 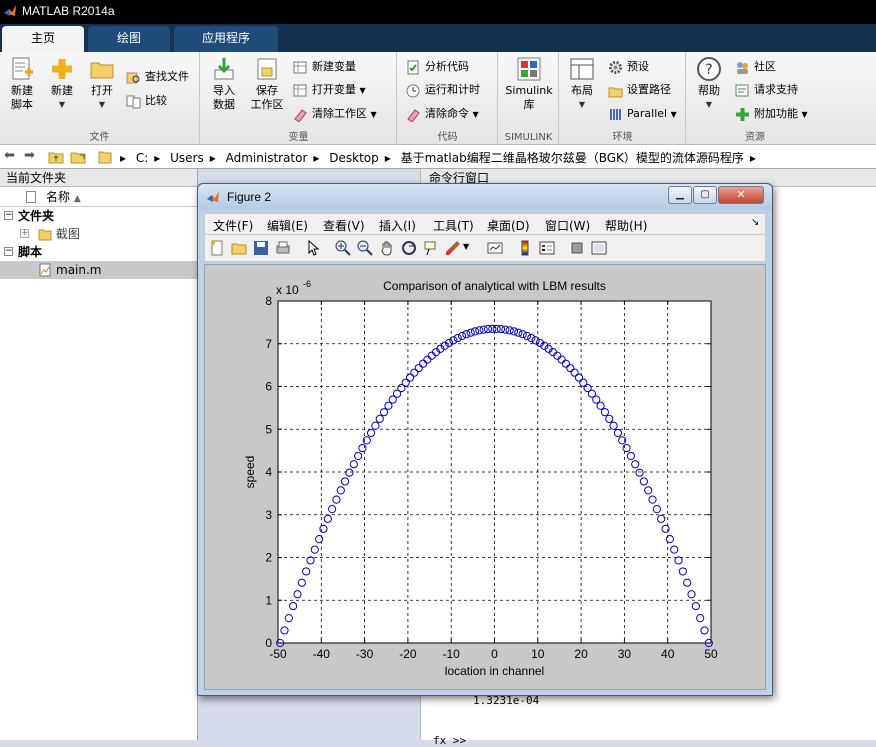 What do you see at coordinates (755, 222) in the screenshot?
I see `dock-arrow-icon: ↘` at bounding box center [755, 222].